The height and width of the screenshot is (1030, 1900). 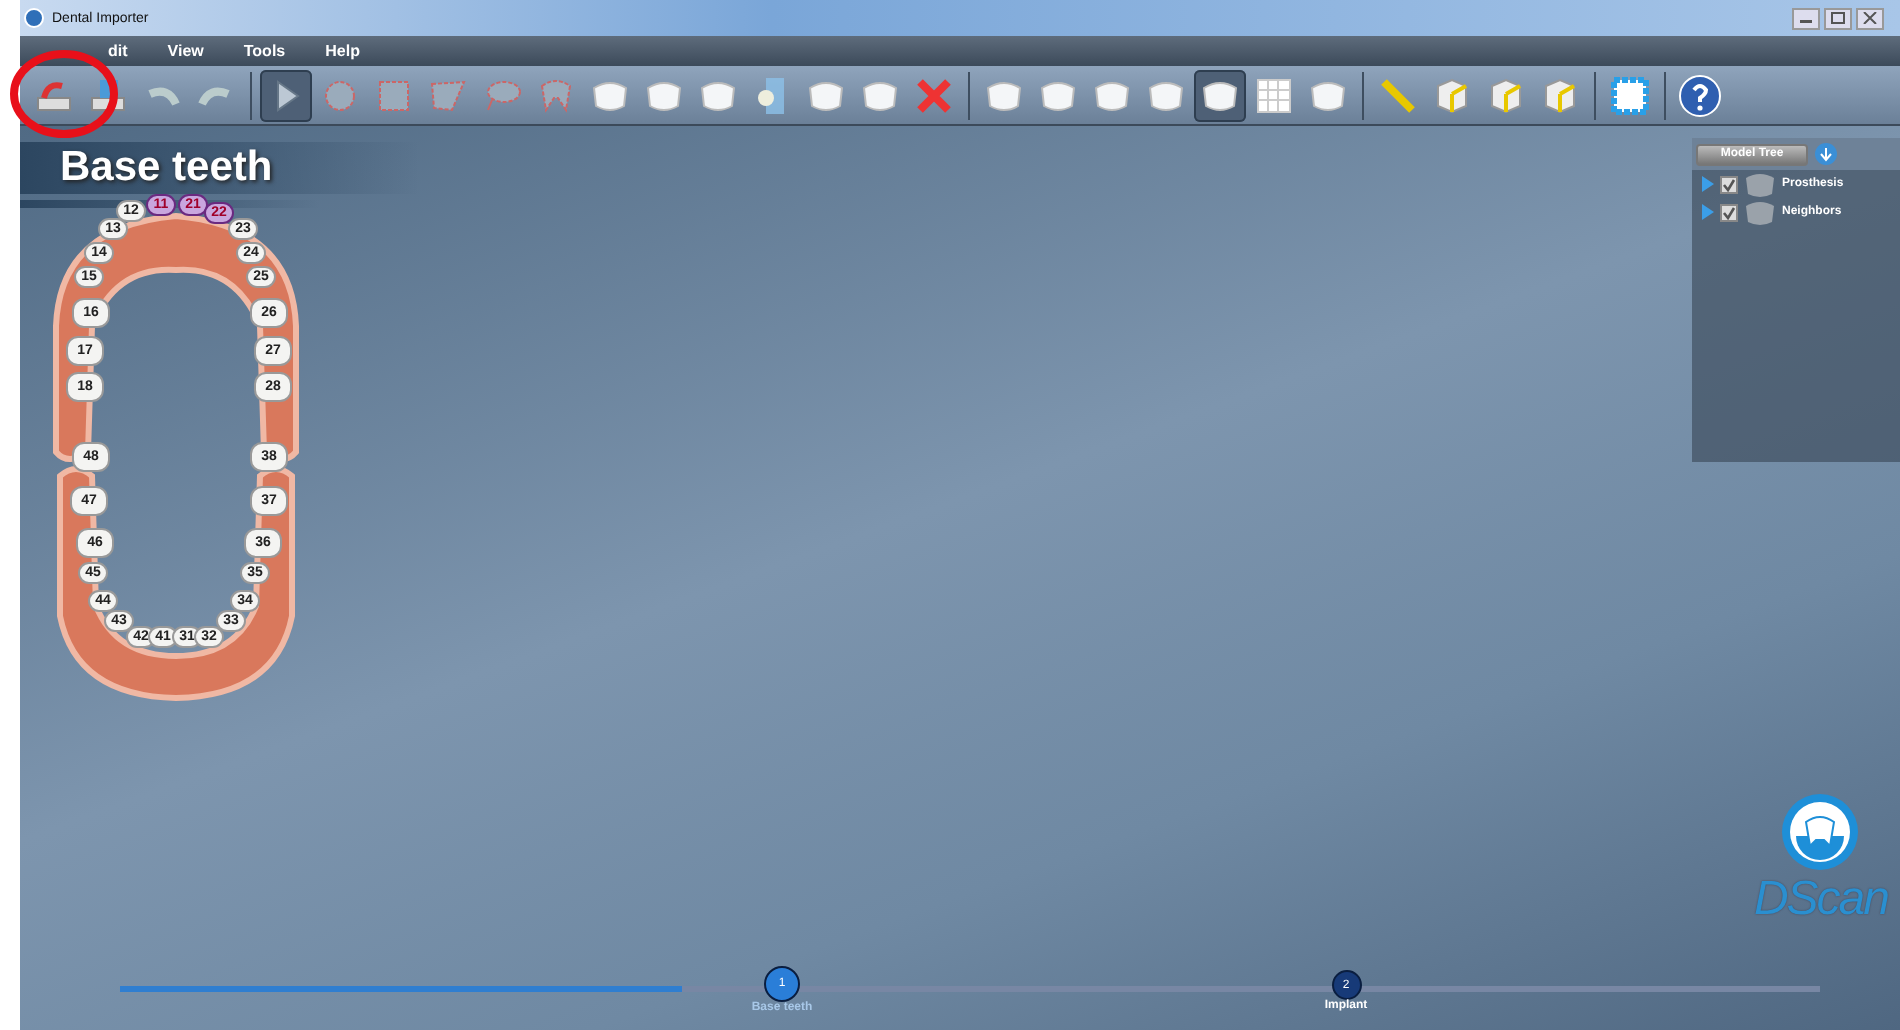 What do you see at coordinates (1630, 95) in the screenshot?
I see `frame-icon` at bounding box center [1630, 95].